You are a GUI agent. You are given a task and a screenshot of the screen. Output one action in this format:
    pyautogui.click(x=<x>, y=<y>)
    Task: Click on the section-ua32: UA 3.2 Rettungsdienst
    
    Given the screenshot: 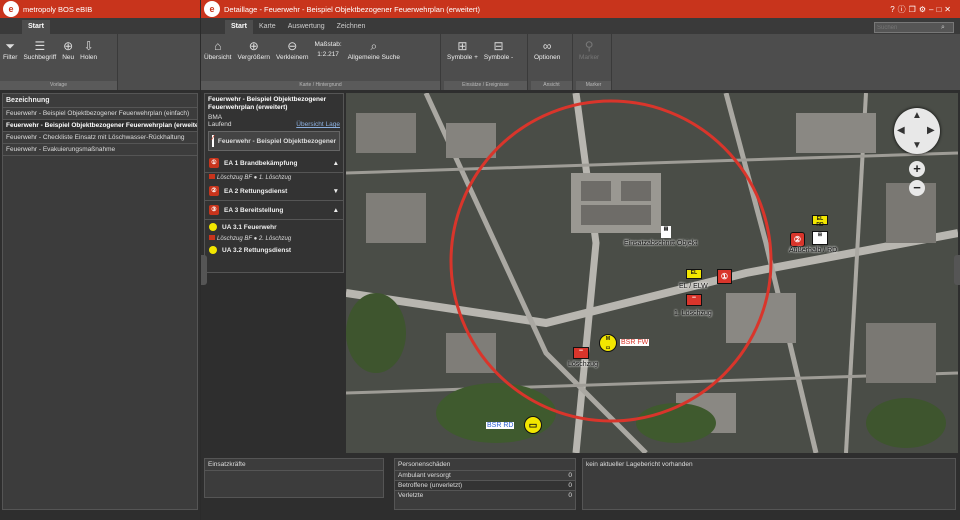 What is the action you would take?
    pyautogui.click(x=274, y=250)
    